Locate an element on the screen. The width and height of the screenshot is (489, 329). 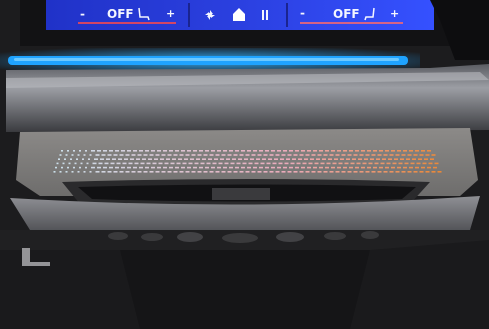
driver-minus-button: - is located at coordinates (82, 14).